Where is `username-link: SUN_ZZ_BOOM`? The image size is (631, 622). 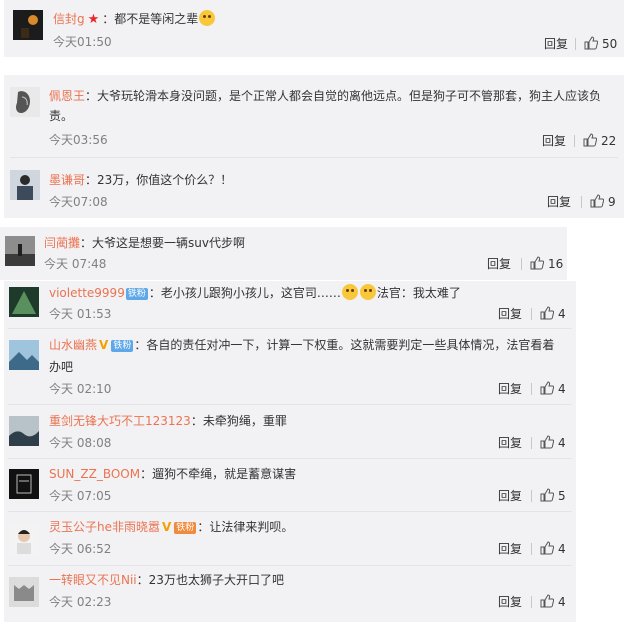 username-link: SUN_ZZ_BOOM is located at coordinates (94, 474).